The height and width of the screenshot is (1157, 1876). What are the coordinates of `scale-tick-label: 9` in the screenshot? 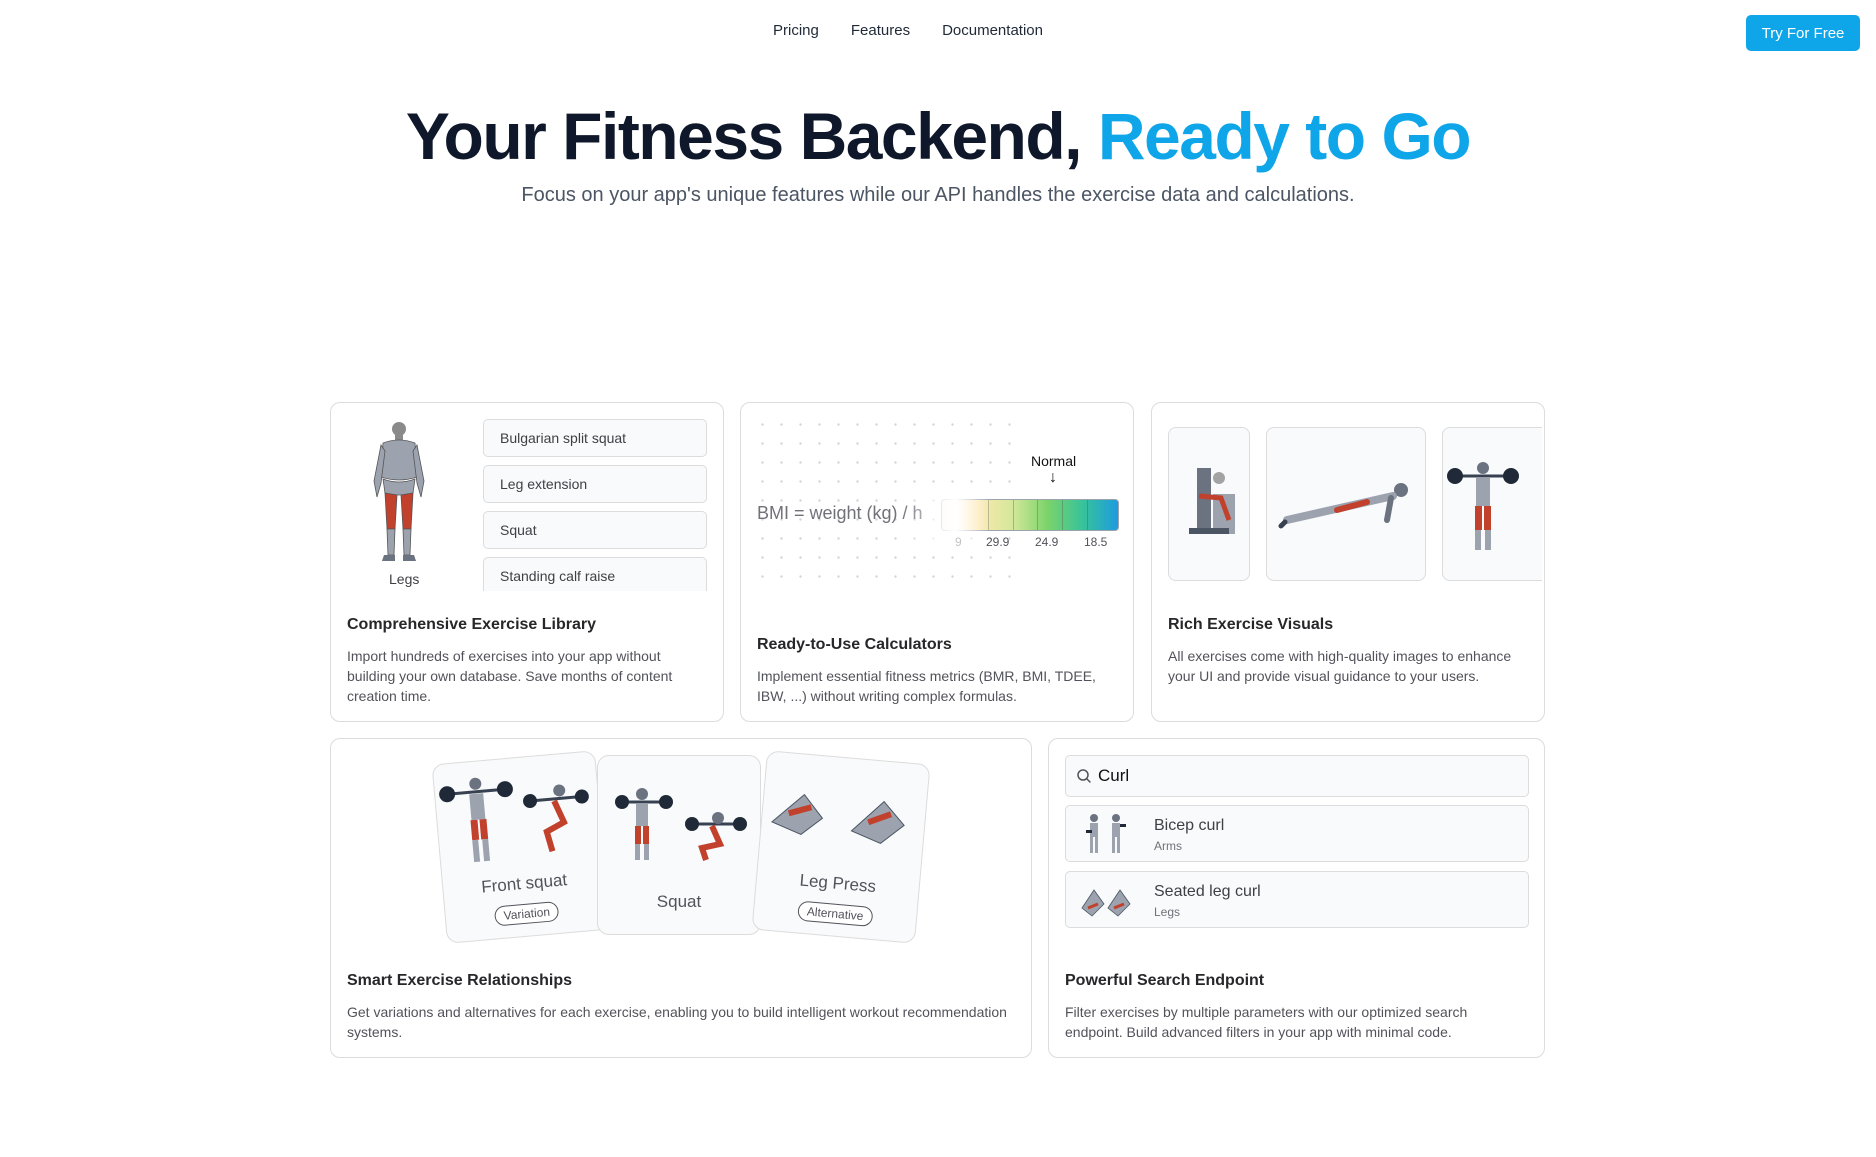 It's located at (958, 542).